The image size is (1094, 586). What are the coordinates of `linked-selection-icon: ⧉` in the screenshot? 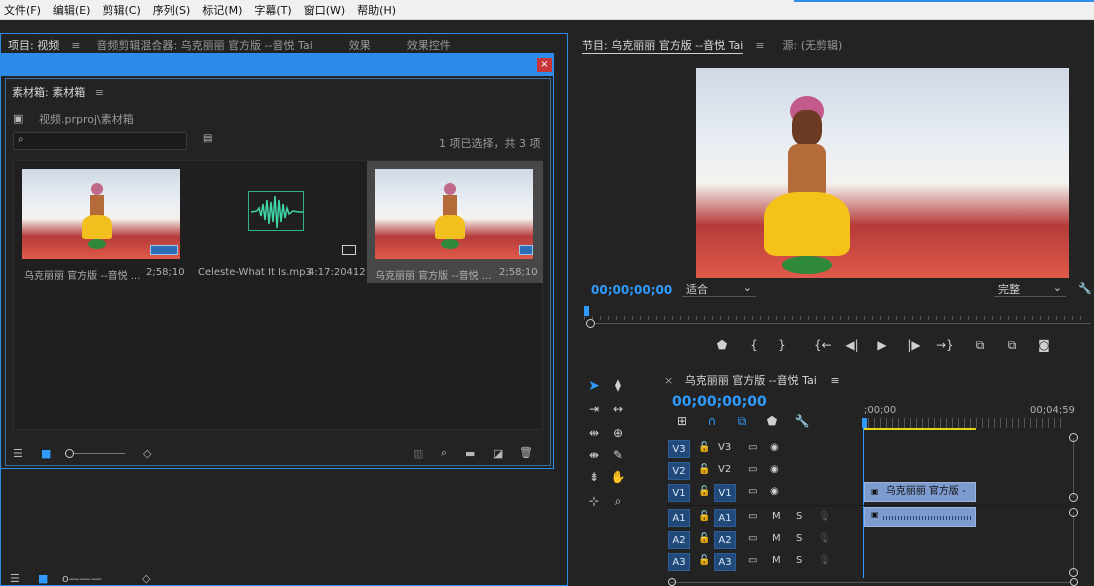 It's located at (742, 421).